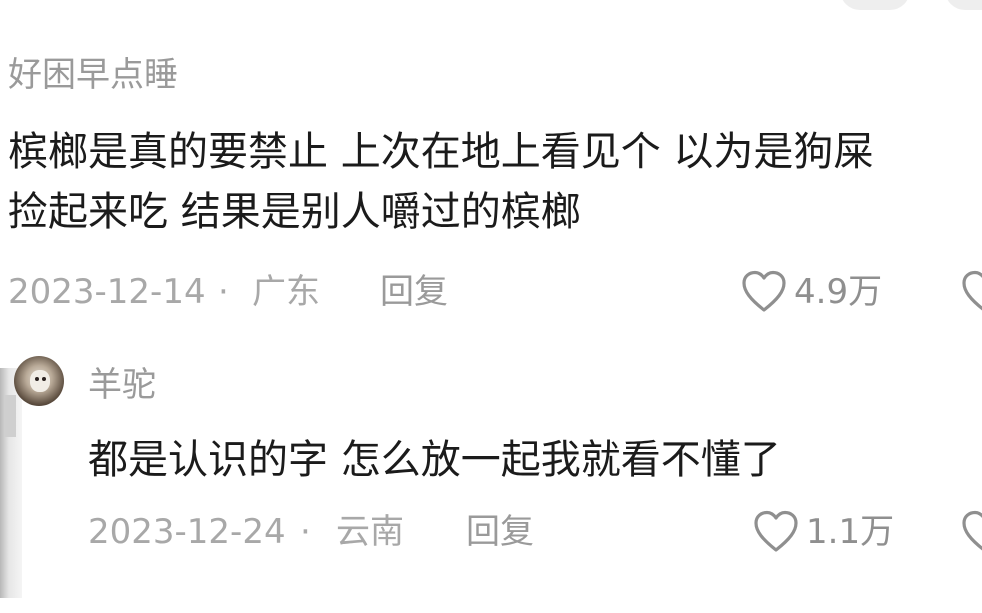  I want to click on comment-location: 广东, so click(286, 292).